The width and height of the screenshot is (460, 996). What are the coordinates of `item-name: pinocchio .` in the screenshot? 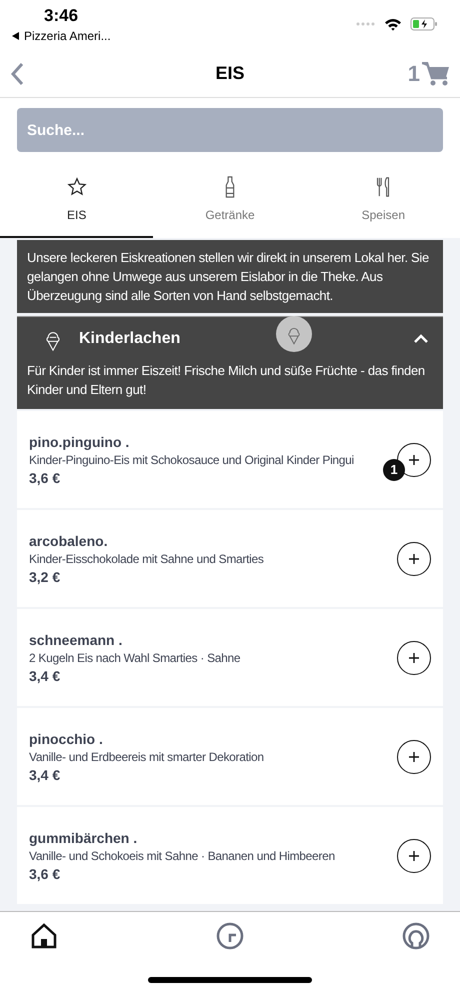 It's located at (66, 738).